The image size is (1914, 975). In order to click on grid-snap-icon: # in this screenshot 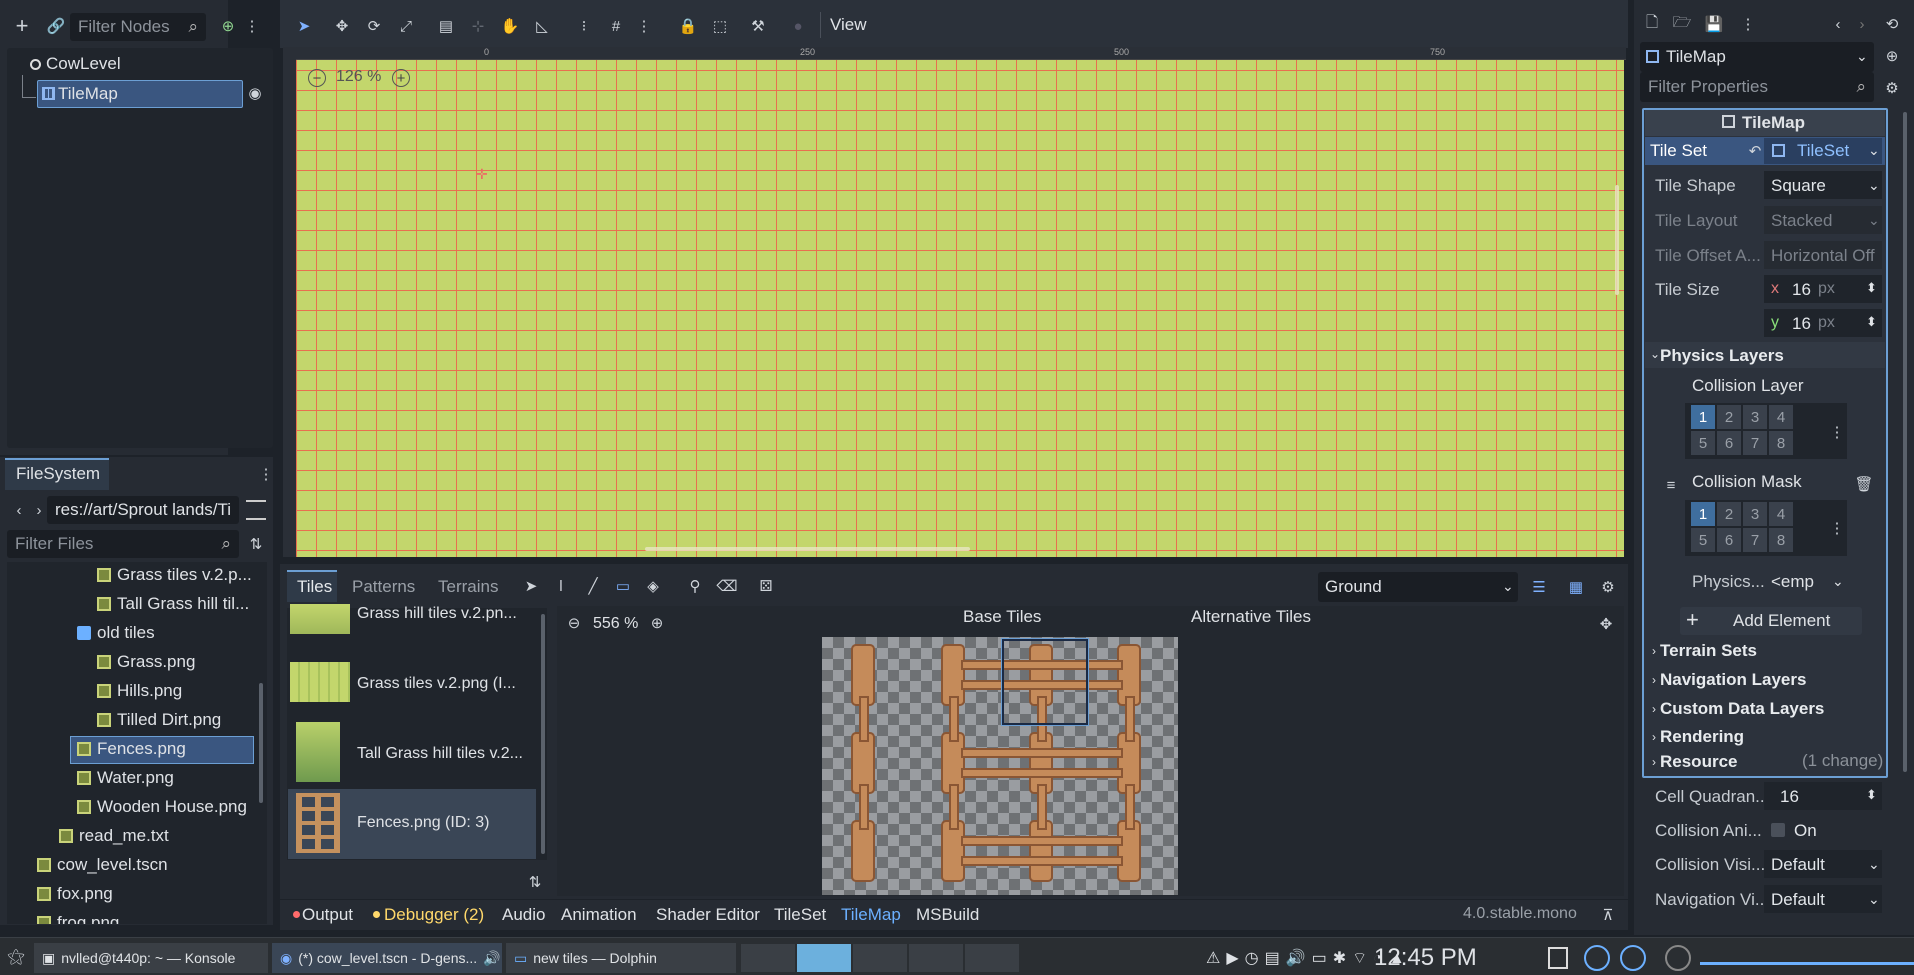, I will do `click(616, 26)`.